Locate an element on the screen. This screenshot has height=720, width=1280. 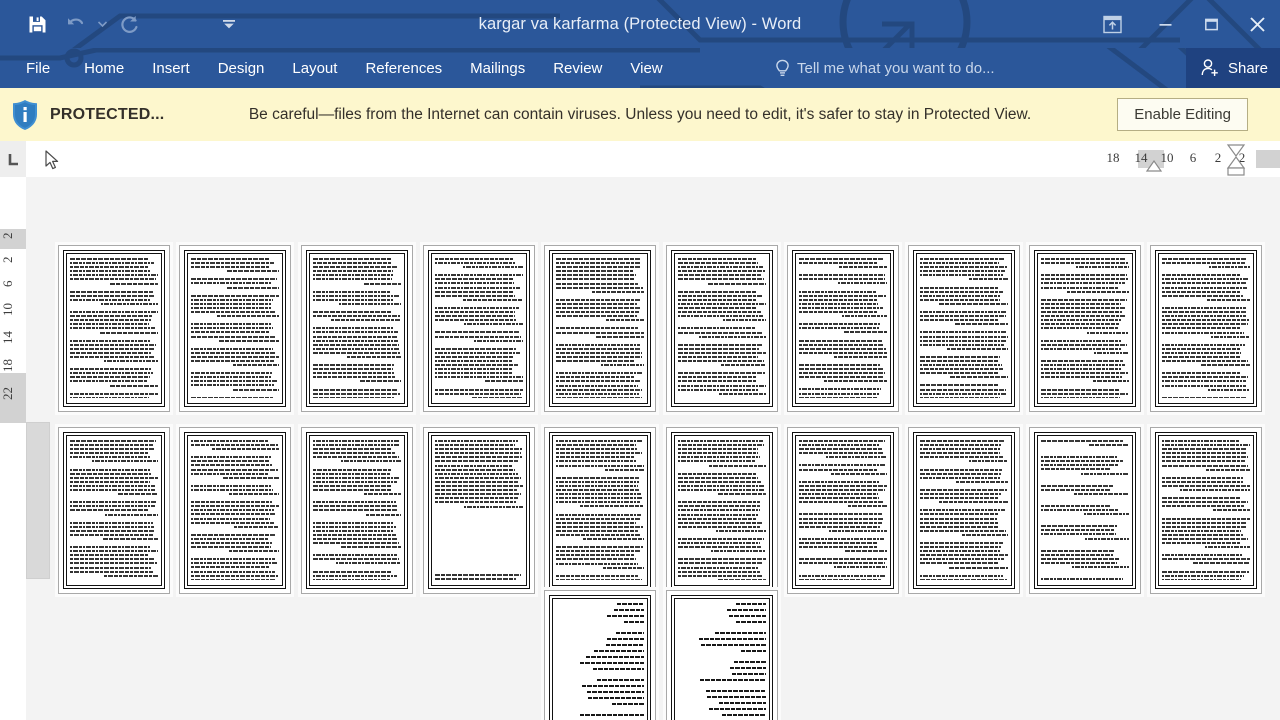
tab-mailings: Mailings is located at coordinates (497, 68).